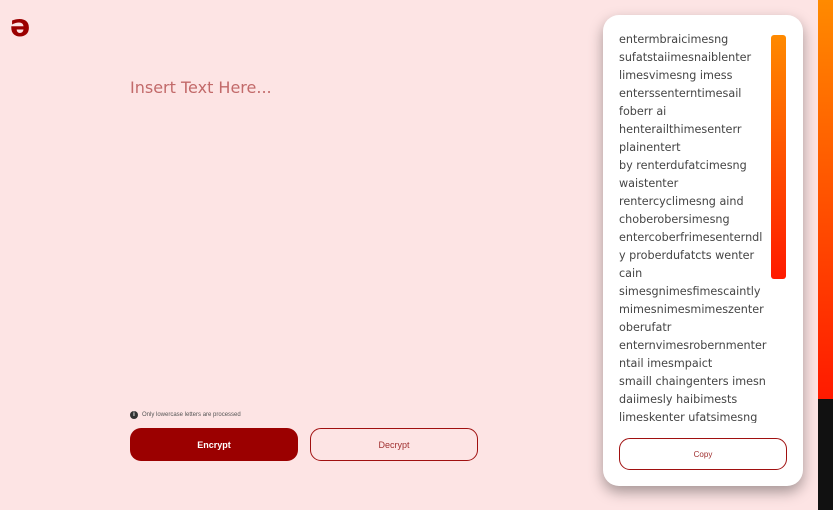  I want to click on output-line: by renterdufatcimesng, so click(683, 165).